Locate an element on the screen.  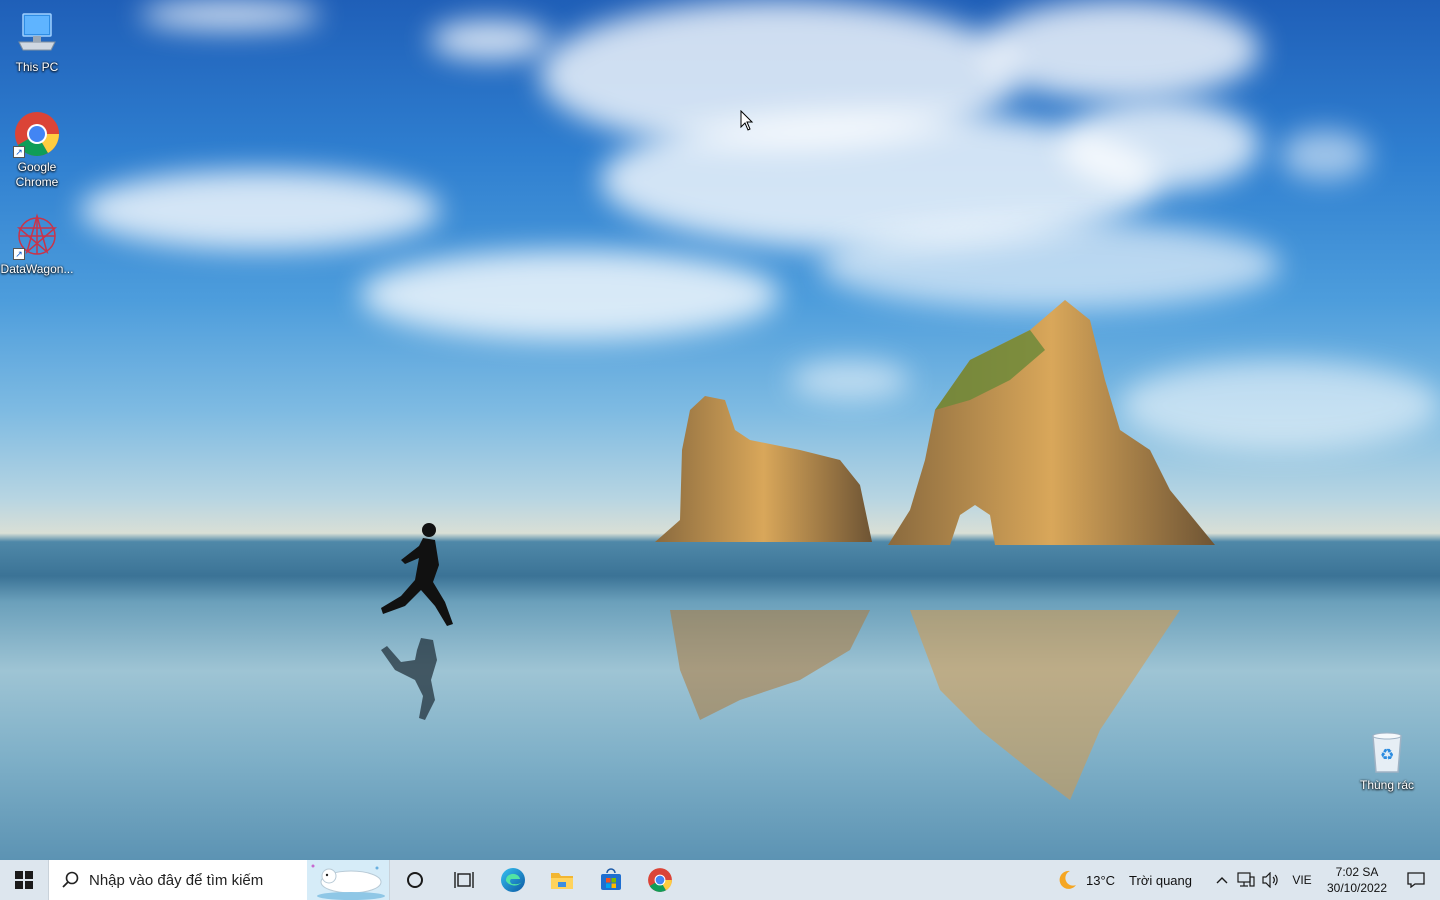
store-icon is located at coordinates (610, 879).